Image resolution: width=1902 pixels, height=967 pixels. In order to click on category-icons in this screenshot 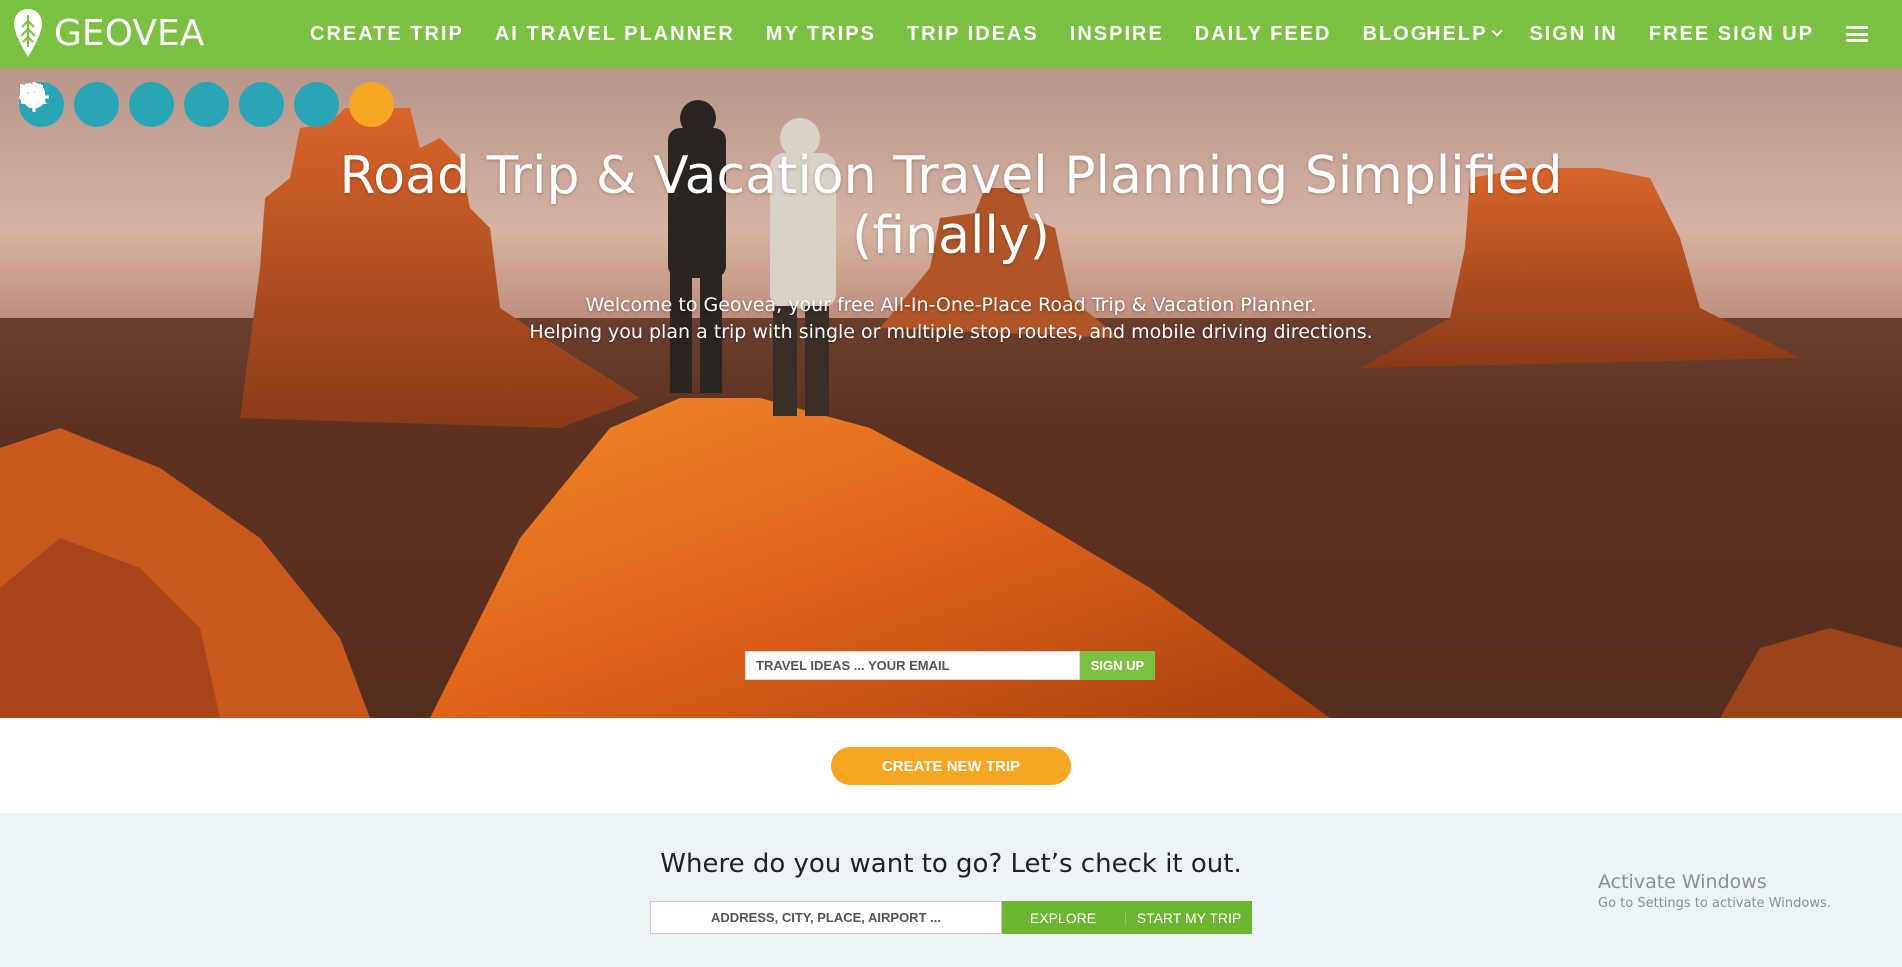, I will do `click(206, 104)`.